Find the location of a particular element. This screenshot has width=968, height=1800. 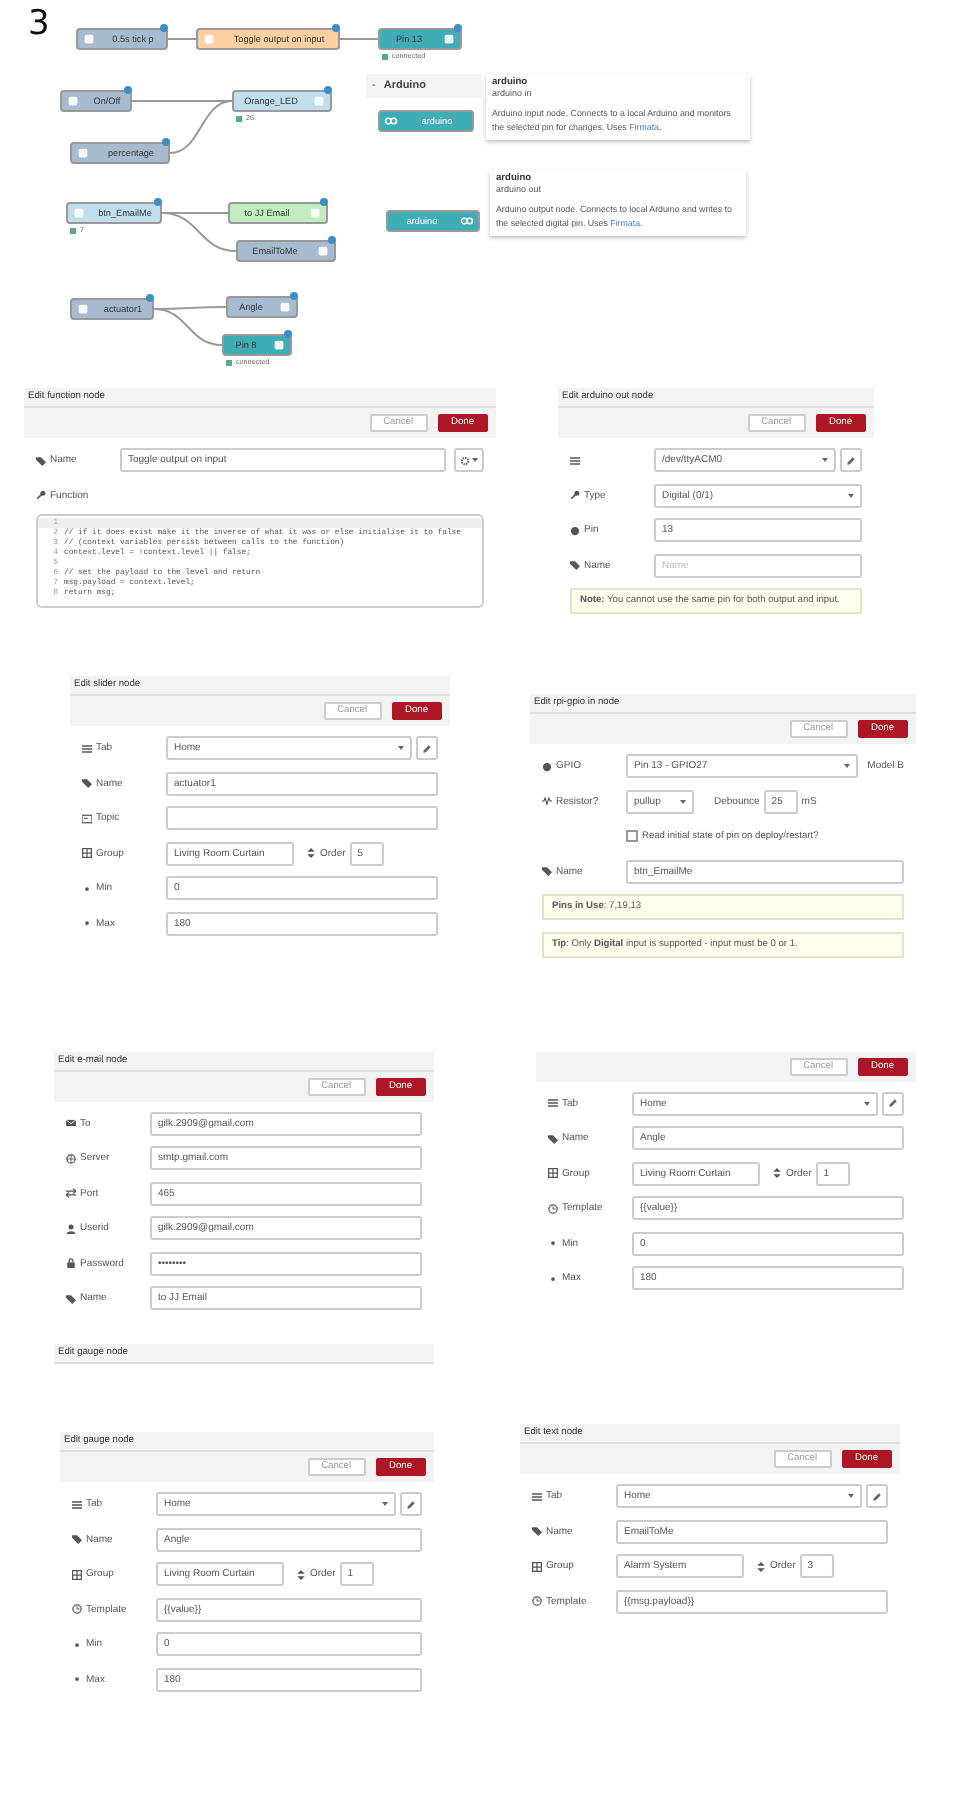

lock-icon is located at coordinates (71, 1263).